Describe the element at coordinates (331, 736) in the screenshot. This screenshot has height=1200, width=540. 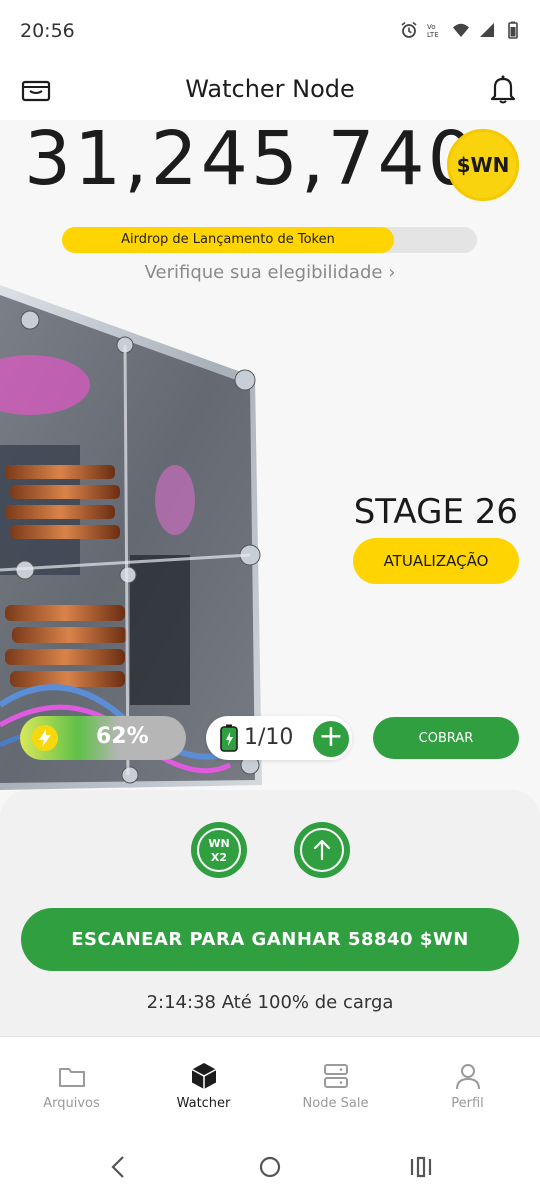
I see `plus-icon: +` at that location.